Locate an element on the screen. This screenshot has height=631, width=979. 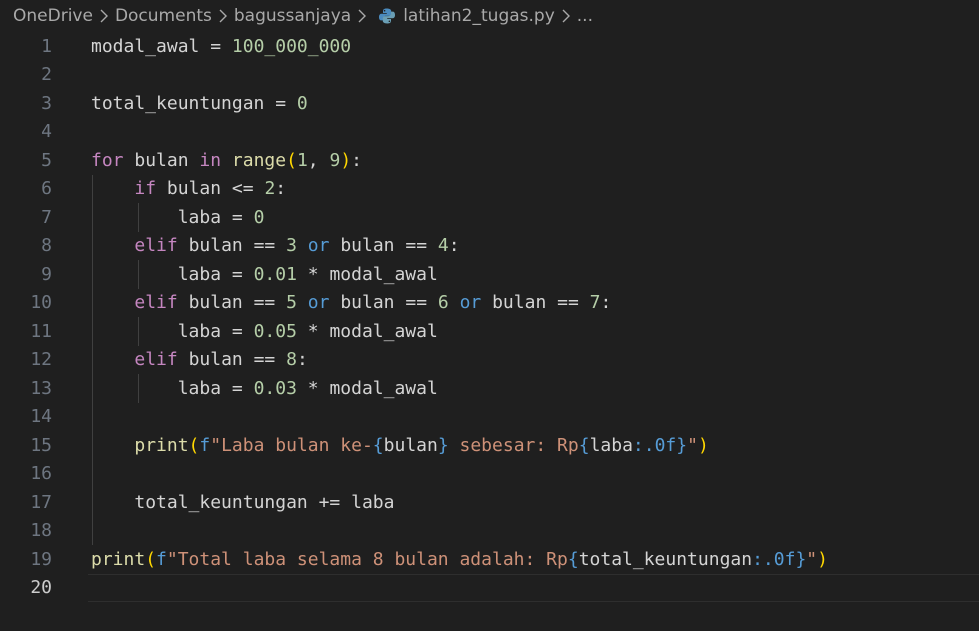
code-token: , is located at coordinates (318, 160).